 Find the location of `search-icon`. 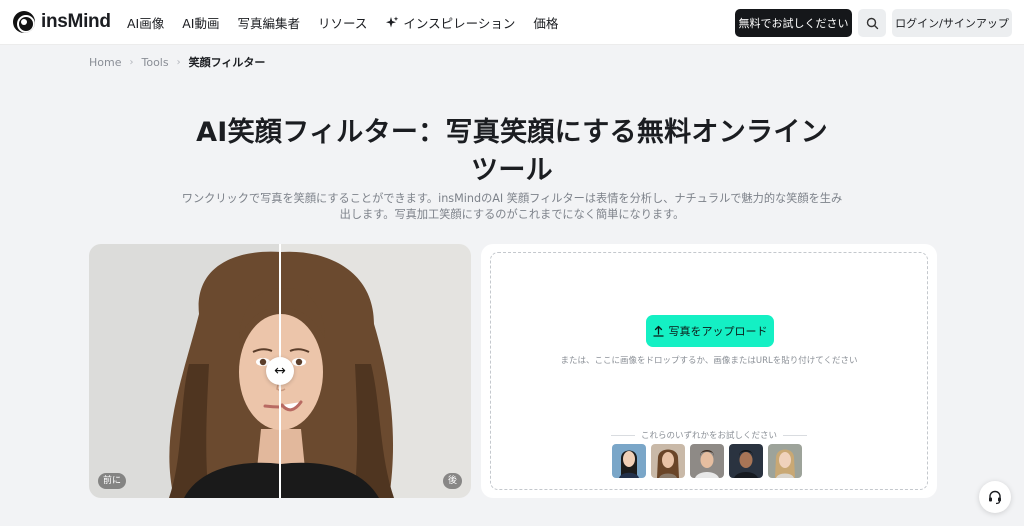

search-icon is located at coordinates (872, 23).